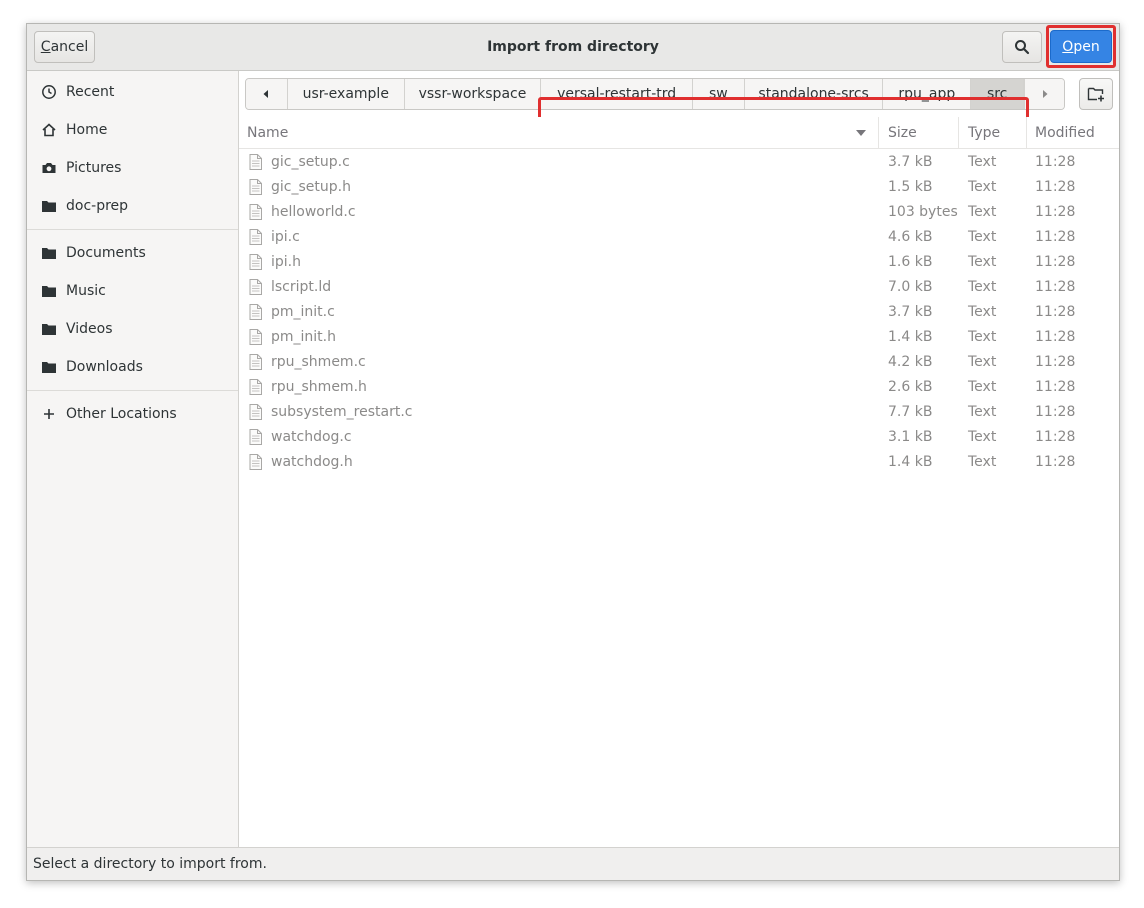 The image size is (1144, 908). I want to click on sidebar-item-videos: Videos, so click(132, 329).